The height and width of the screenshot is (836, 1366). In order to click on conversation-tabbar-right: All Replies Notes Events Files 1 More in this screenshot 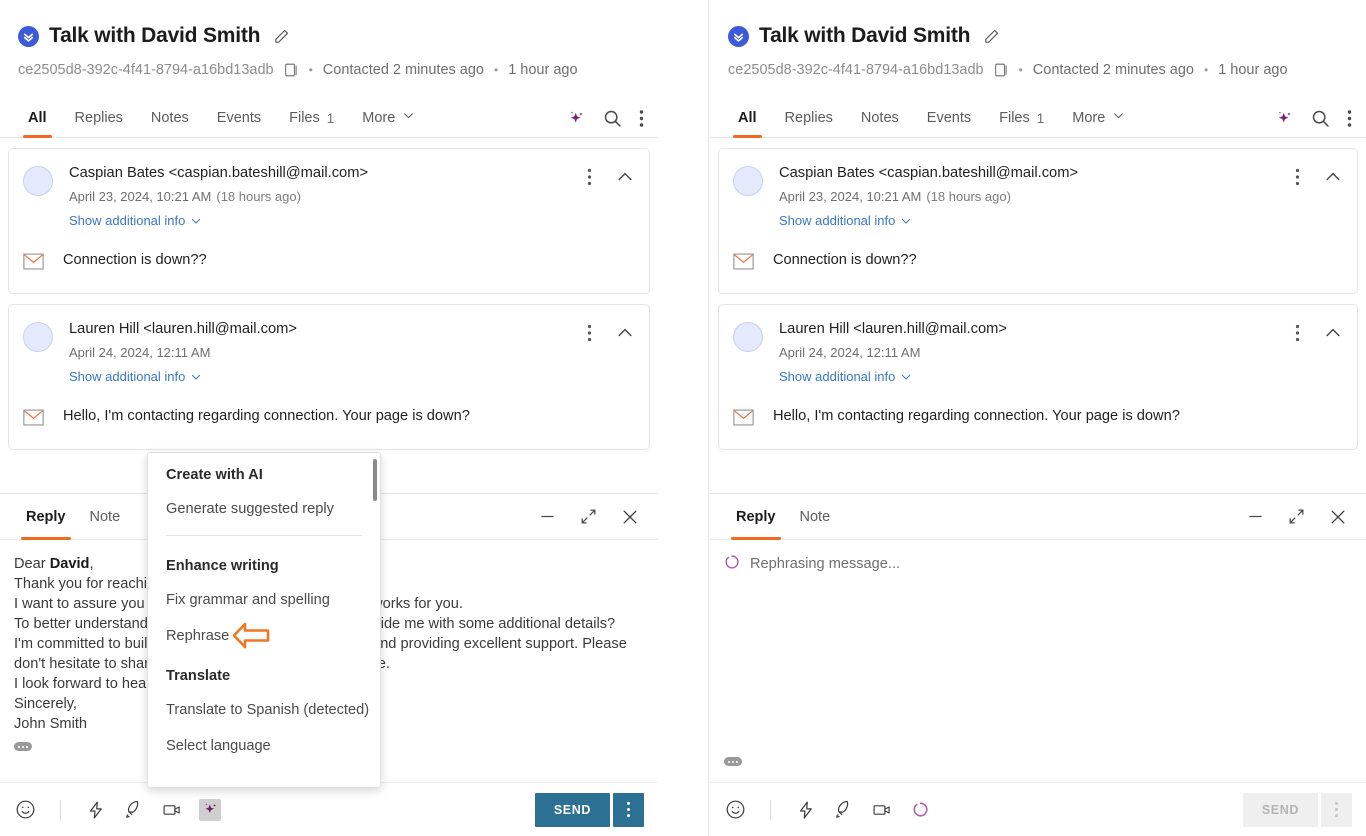, I will do `click(1038, 118)`.